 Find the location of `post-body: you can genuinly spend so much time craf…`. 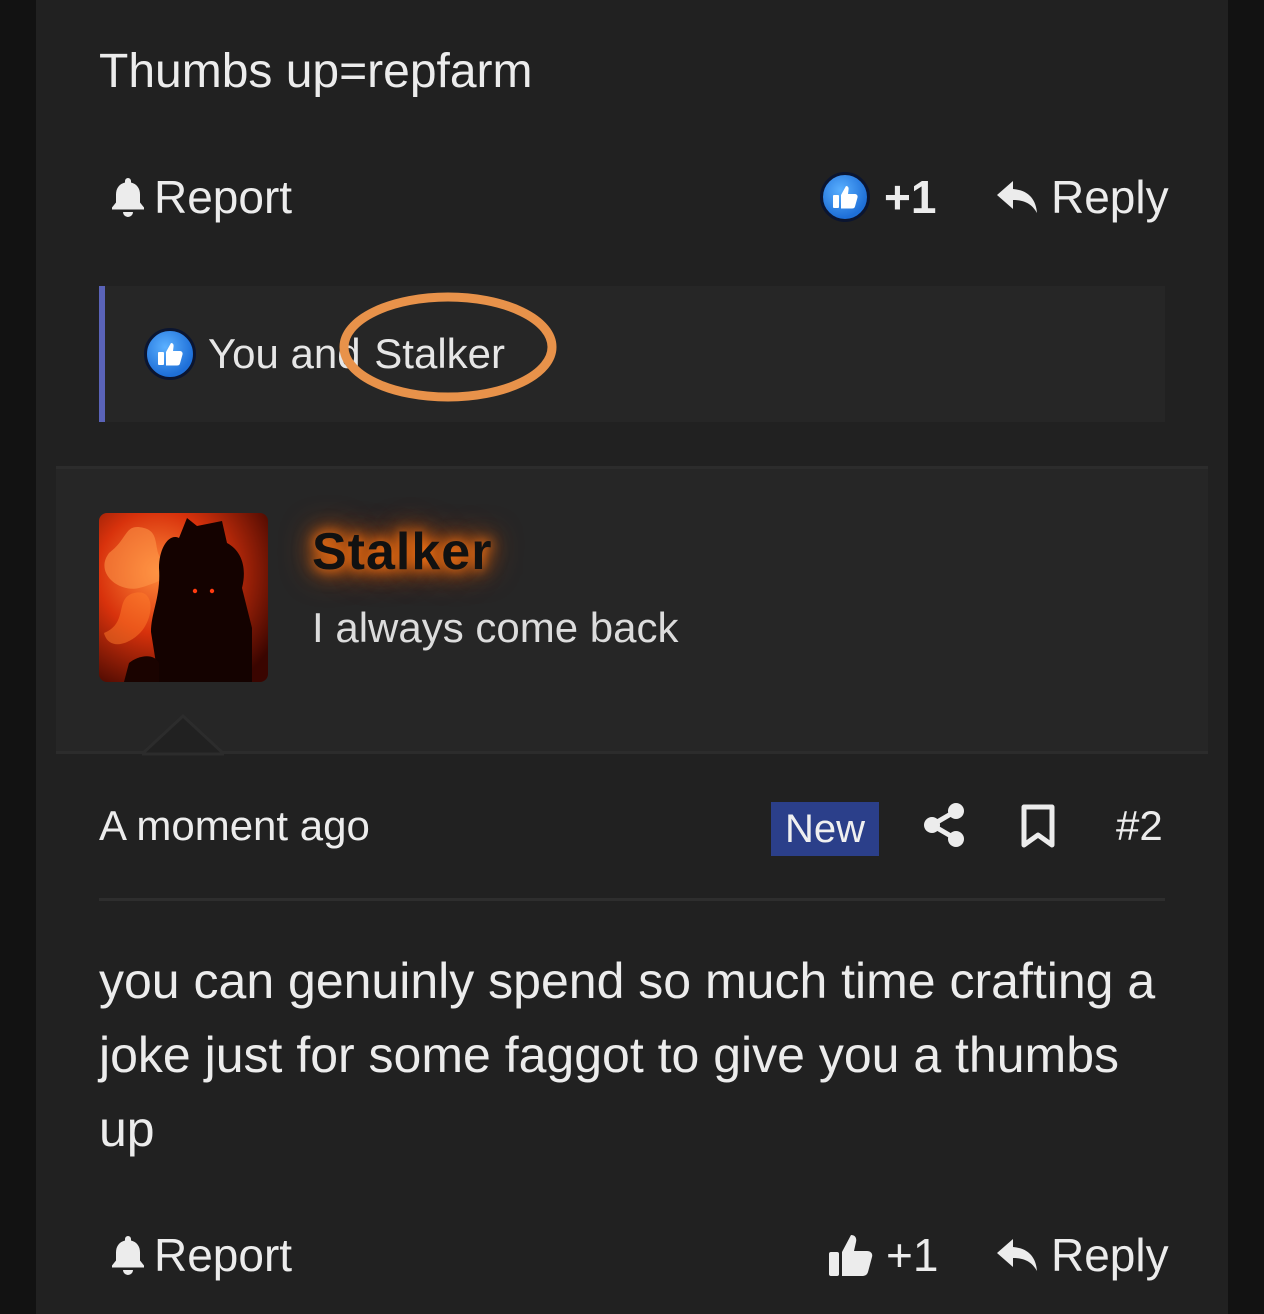

post-body: you can genuinly spend so much time craf… is located at coordinates (627, 1055).